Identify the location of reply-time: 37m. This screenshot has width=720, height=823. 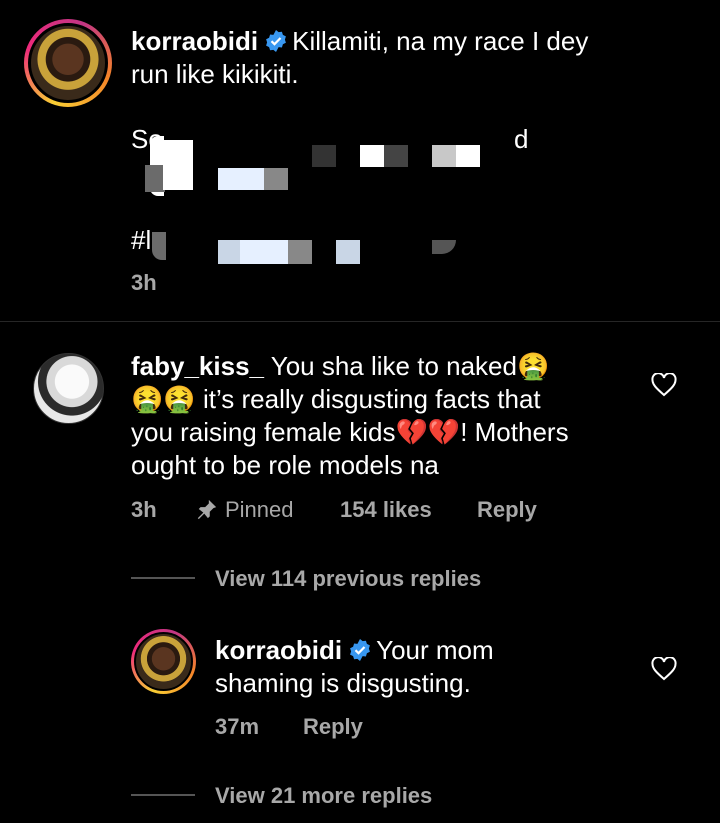
(237, 726).